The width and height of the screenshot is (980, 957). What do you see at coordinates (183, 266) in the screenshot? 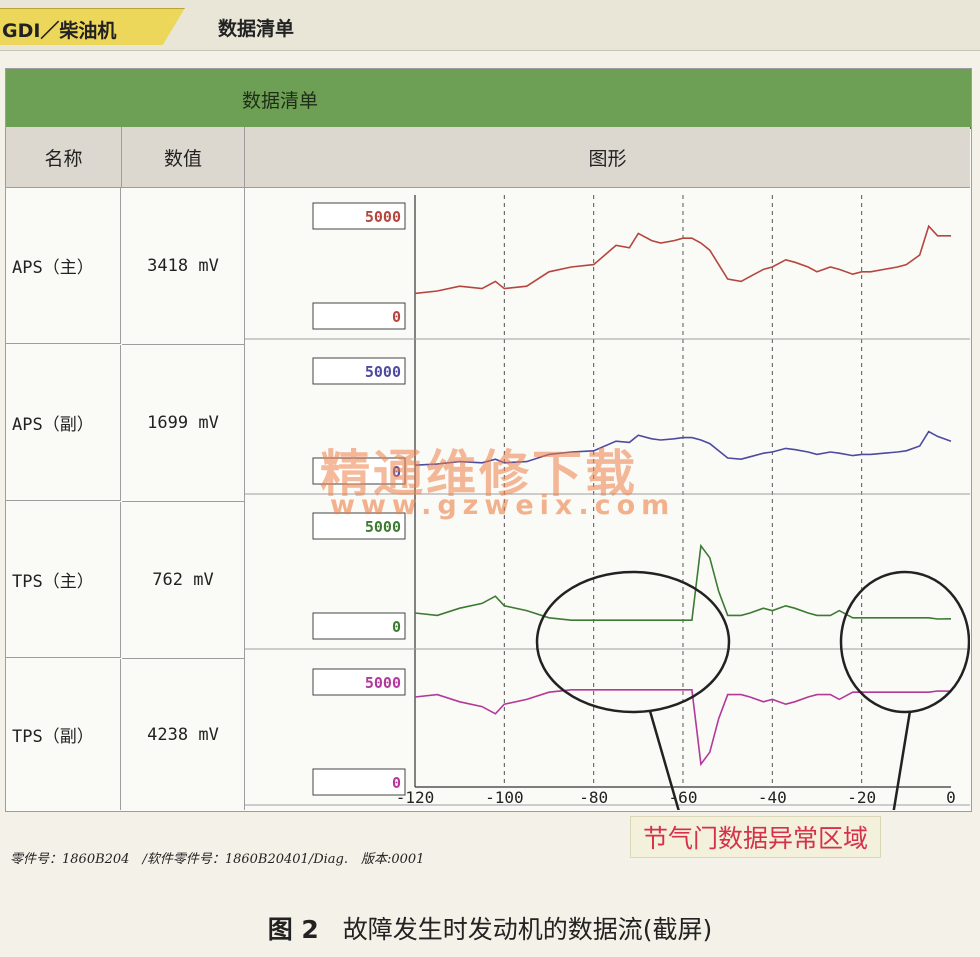
I see `row-value-aps-main: 3418 mV` at bounding box center [183, 266].